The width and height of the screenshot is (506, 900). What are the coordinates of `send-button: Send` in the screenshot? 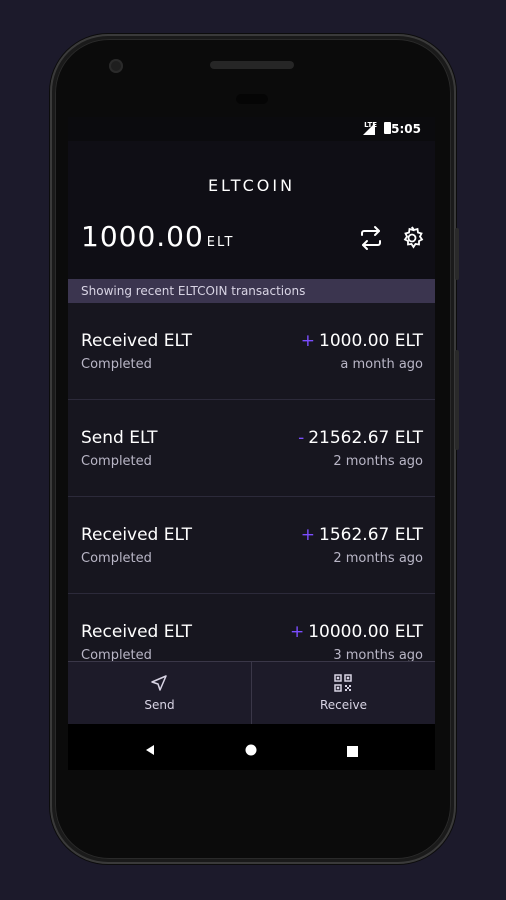 It's located at (159, 693).